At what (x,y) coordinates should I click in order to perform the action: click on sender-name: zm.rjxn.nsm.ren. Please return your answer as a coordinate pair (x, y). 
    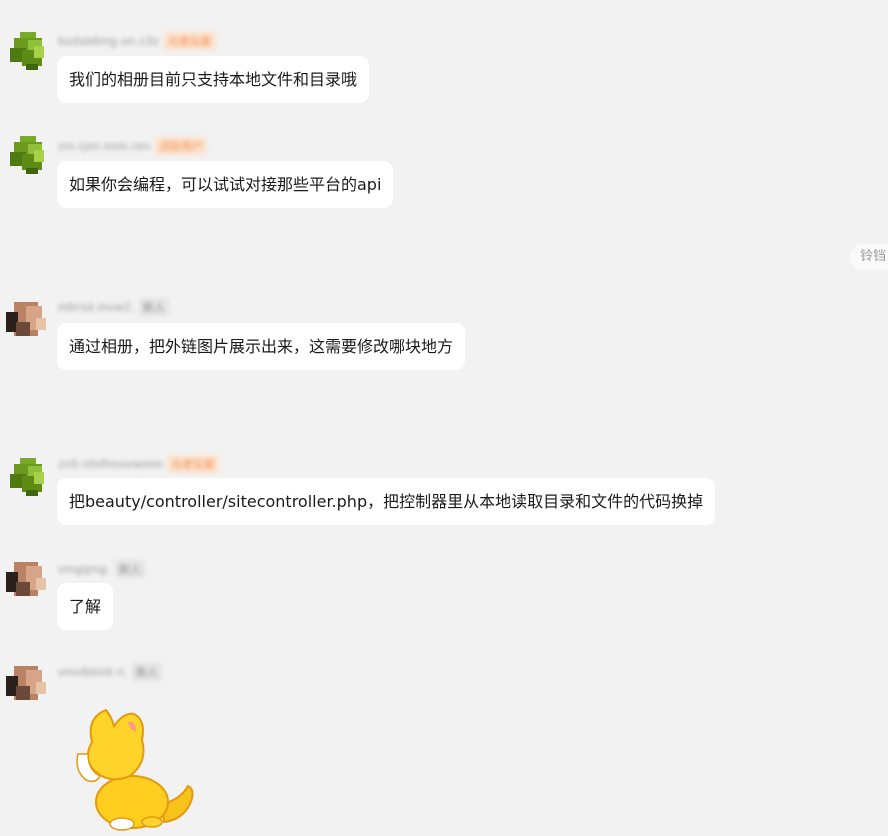
    Looking at the image, I should click on (104, 146).